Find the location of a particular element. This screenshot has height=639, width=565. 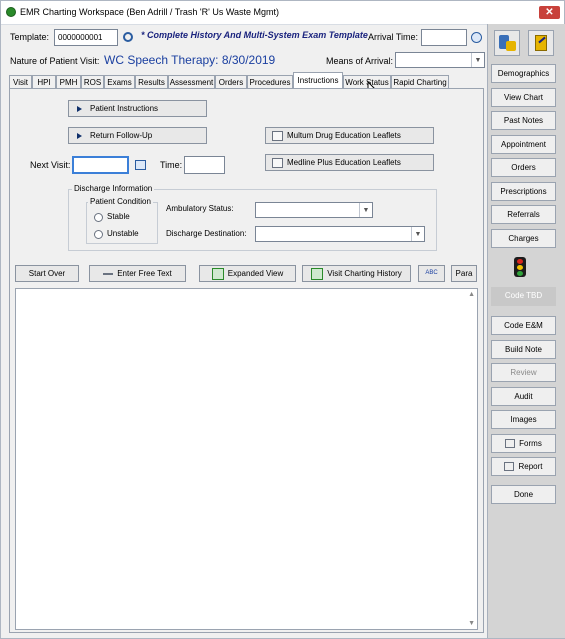

nature-label: Nature of Patient Visit: is located at coordinates (55, 61).